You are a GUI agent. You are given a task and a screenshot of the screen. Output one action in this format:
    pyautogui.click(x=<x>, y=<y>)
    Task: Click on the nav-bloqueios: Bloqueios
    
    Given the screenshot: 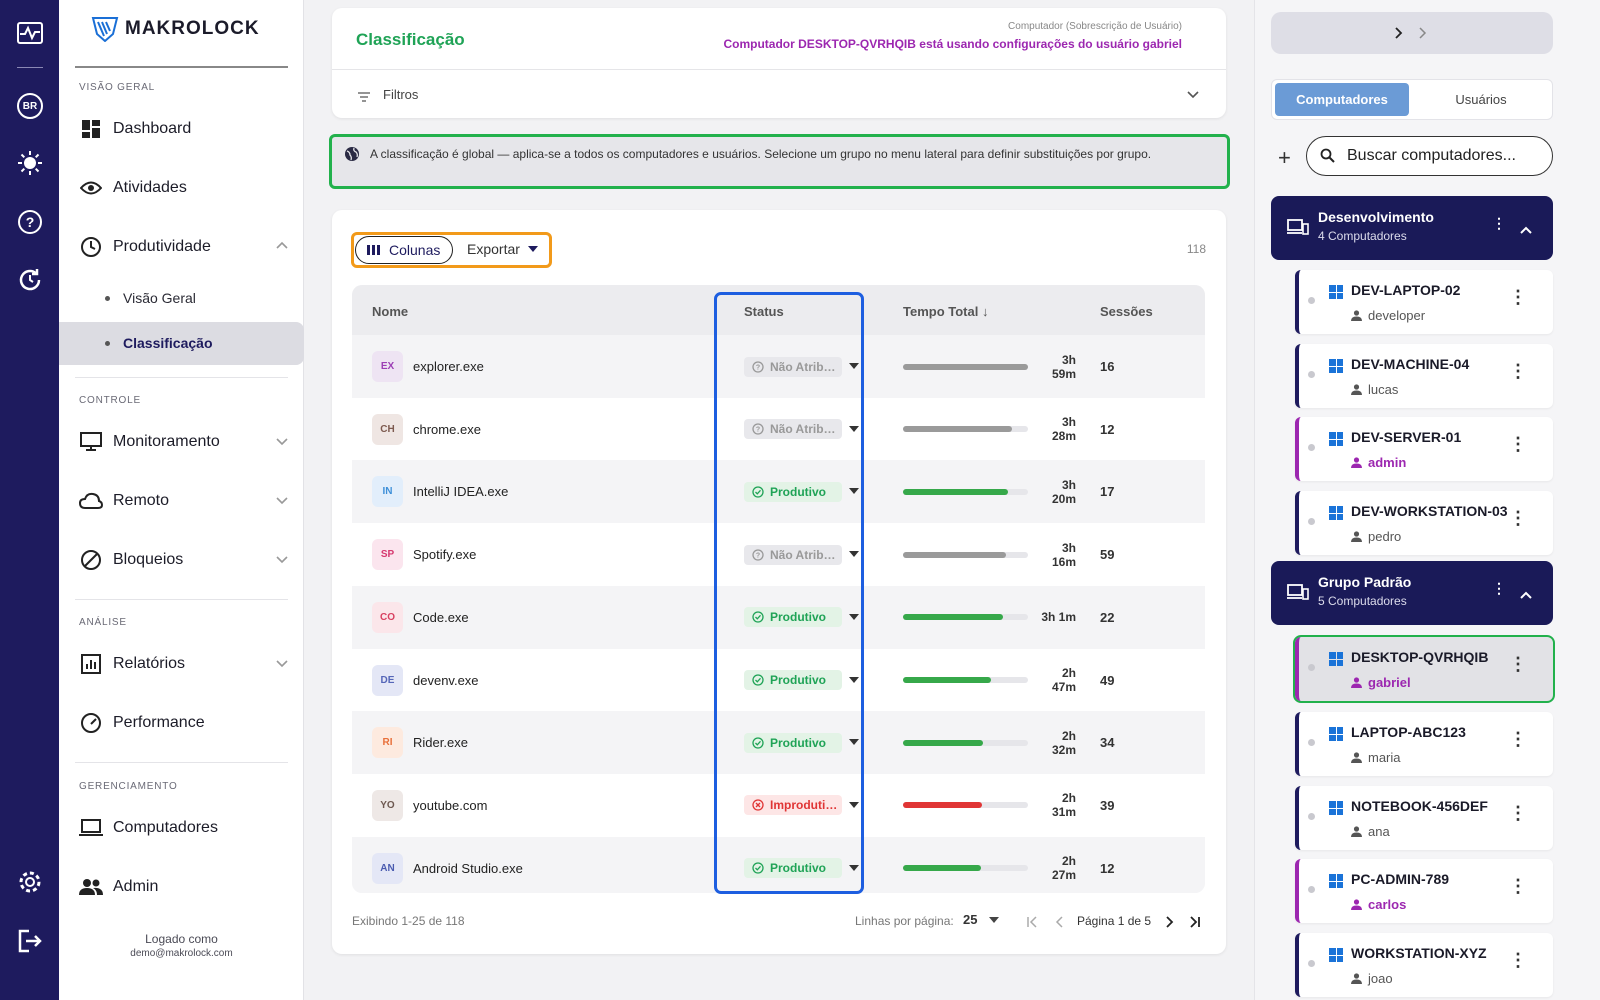 What is the action you would take?
    pyautogui.click(x=184, y=560)
    